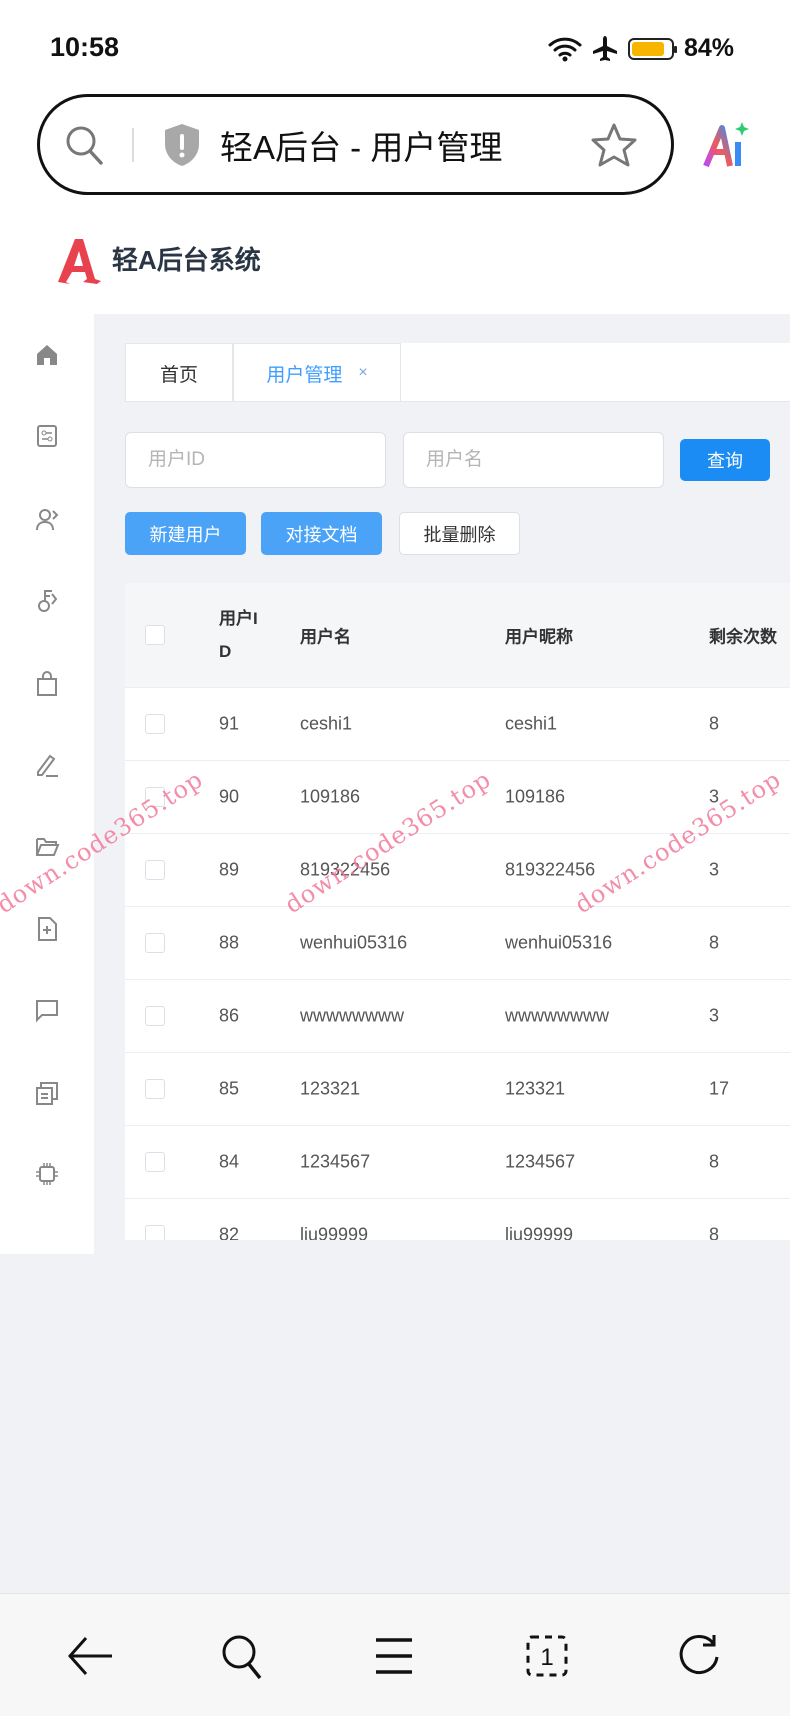 Image resolution: width=790 pixels, height=1716 pixels. I want to click on cell-user-id: 90, so click(229, 796).